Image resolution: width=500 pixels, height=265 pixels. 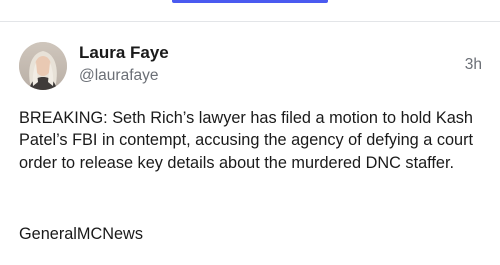 I want to click on author-display-name: Laura Faye, so click(x=124, y=53).